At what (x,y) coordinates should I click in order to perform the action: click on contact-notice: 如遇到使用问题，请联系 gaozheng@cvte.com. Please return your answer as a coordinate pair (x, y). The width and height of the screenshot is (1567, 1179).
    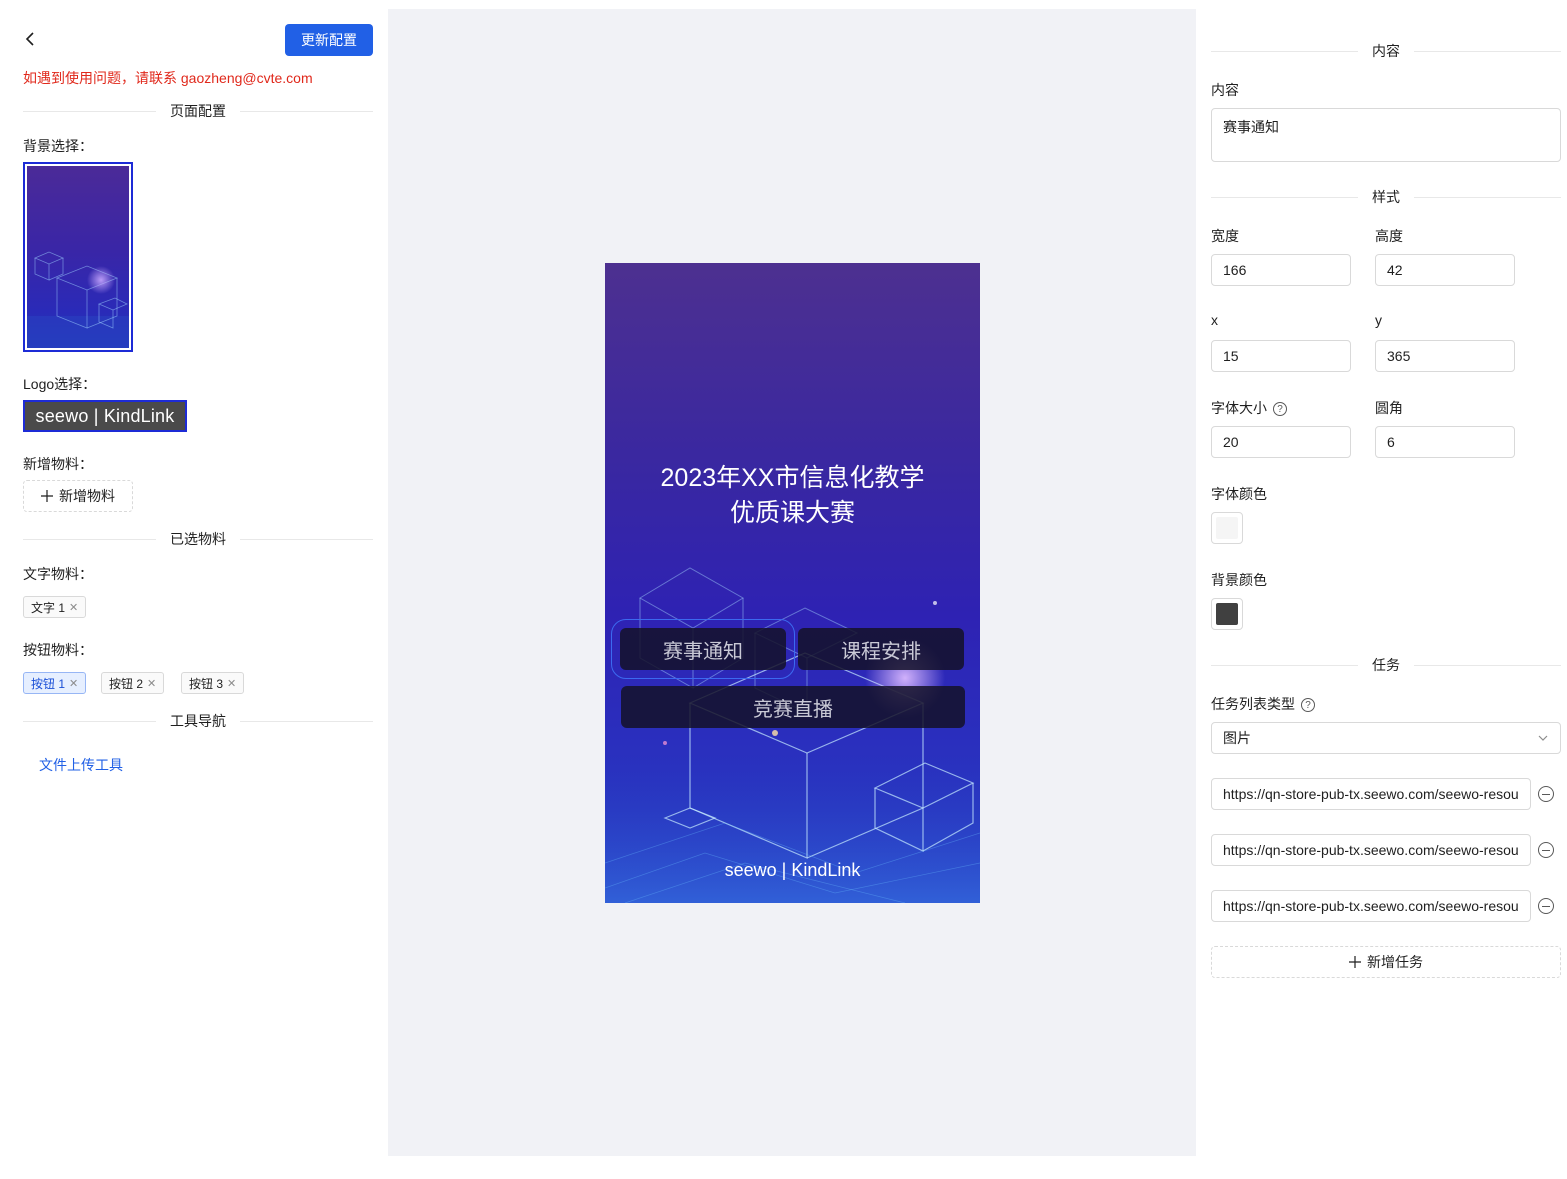
    Looking at the image, I should click on (168, 78).